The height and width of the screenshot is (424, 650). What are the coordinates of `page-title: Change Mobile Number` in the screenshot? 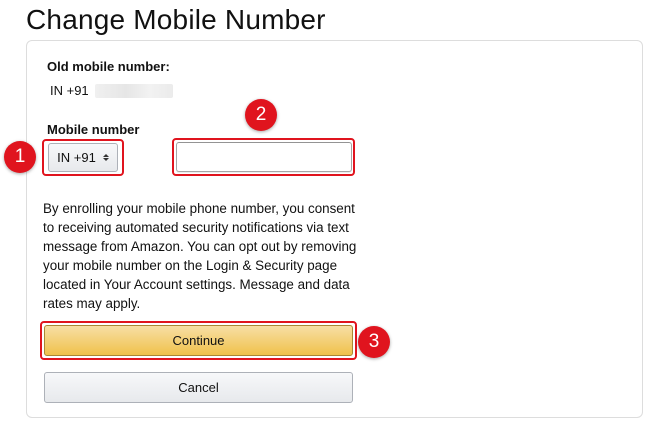 It's located at (176, 19).